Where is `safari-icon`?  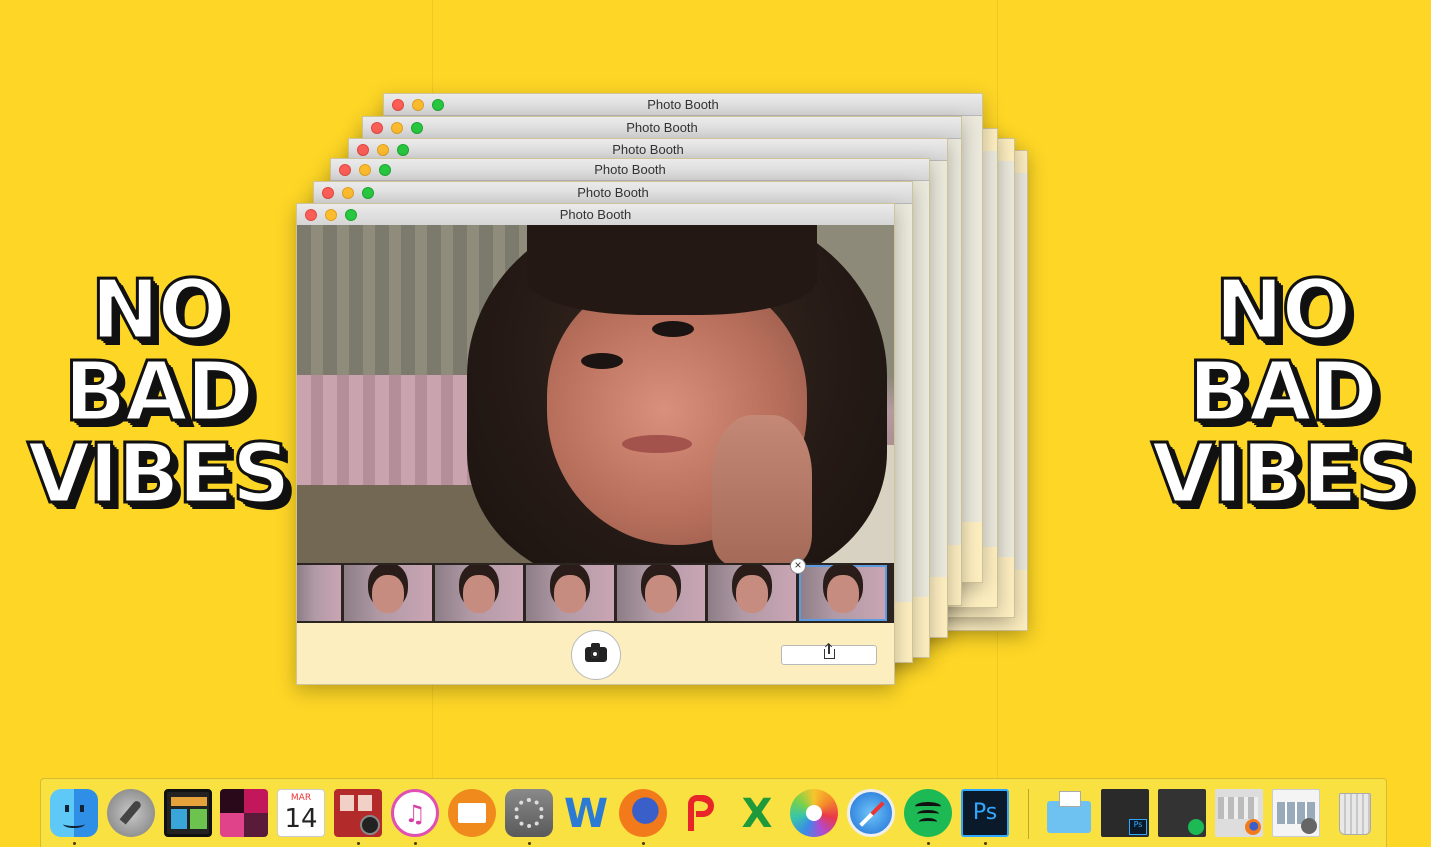 safari-icon is located at coordinates (871, 813).